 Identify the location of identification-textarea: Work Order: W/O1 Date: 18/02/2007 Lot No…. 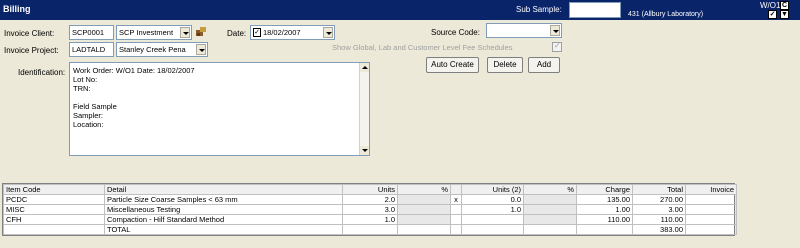
(219, 109).